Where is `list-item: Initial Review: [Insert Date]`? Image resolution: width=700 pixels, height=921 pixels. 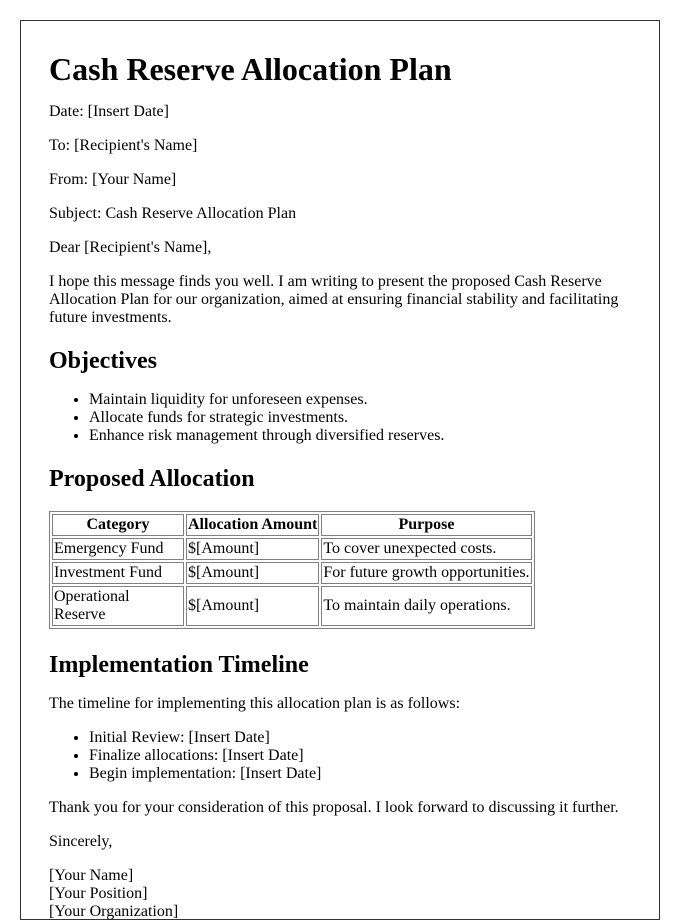
list-item: Initial Review: [Insert Date] is located at coordinates (360, 738).